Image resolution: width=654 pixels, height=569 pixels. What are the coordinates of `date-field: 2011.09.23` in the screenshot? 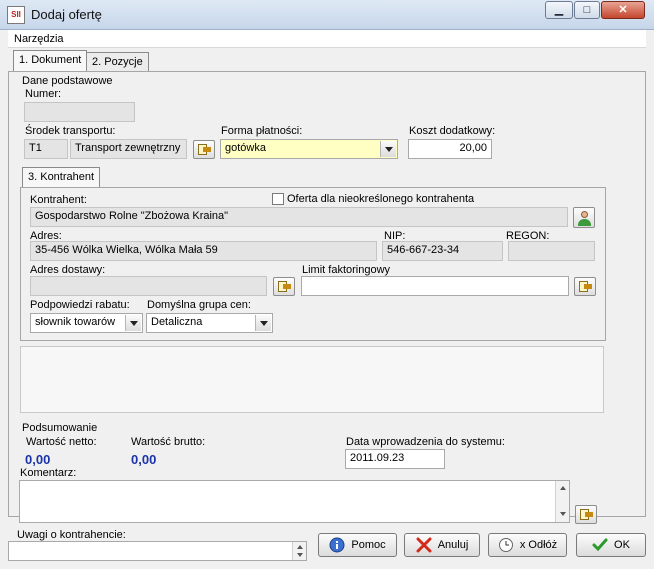 It's located at (395, 459).